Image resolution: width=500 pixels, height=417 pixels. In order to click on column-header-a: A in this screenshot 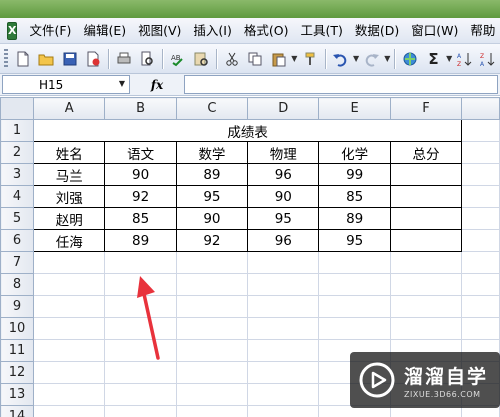, I will do `click(69, 108)`.